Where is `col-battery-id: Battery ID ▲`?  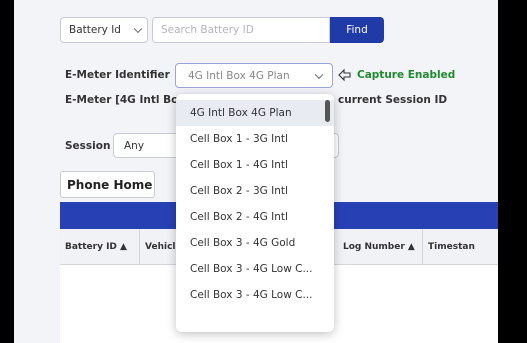
col-battery-id: Battery ID ▲ is located at coordinates (100, 247).